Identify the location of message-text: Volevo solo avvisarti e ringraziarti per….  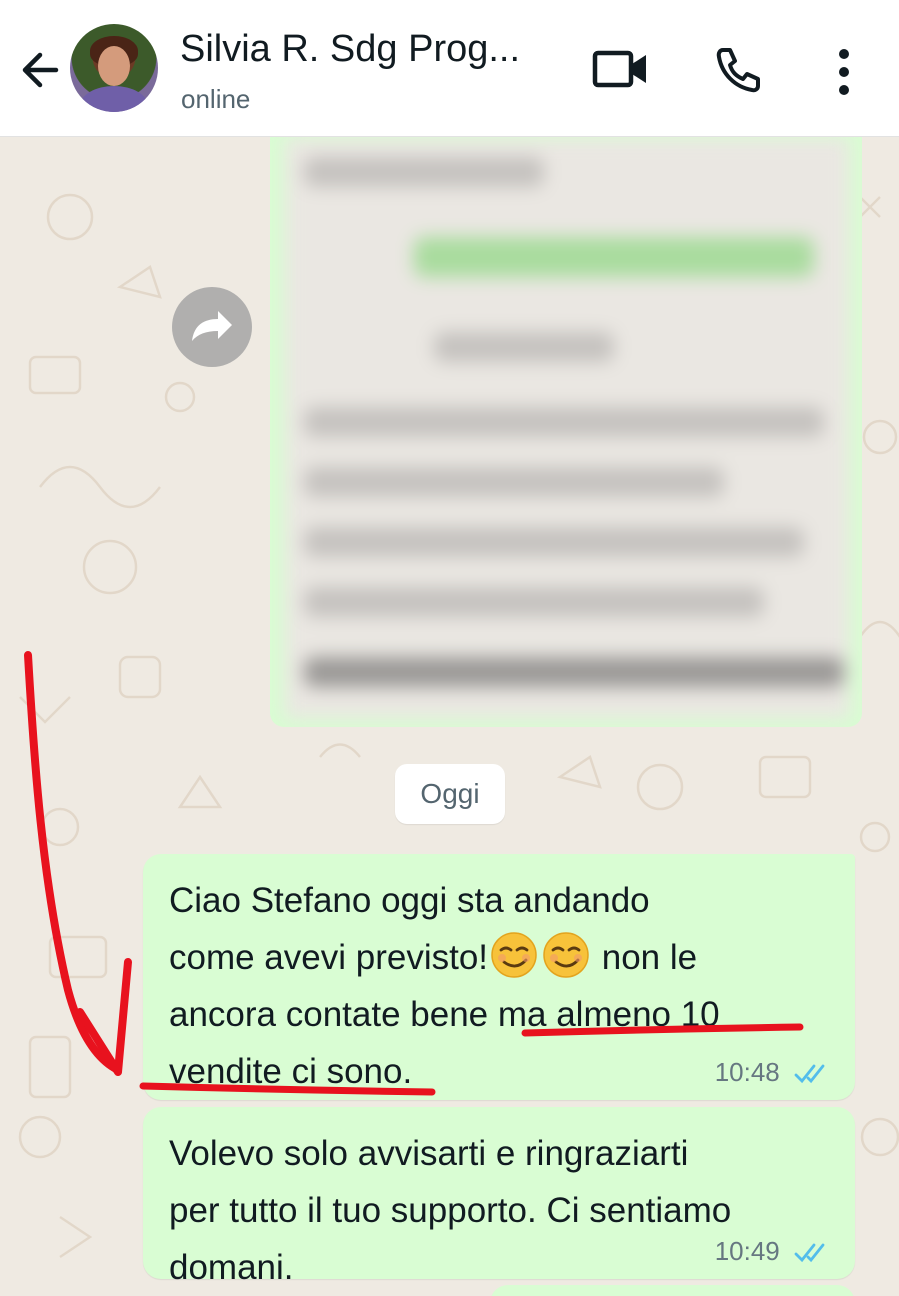
(450, 1210).